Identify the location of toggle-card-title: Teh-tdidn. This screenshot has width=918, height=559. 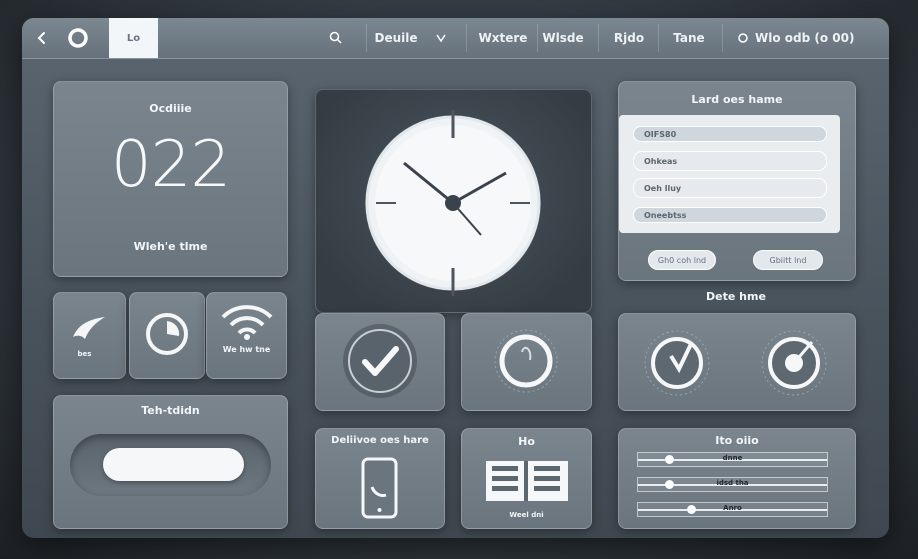
(170, 410).